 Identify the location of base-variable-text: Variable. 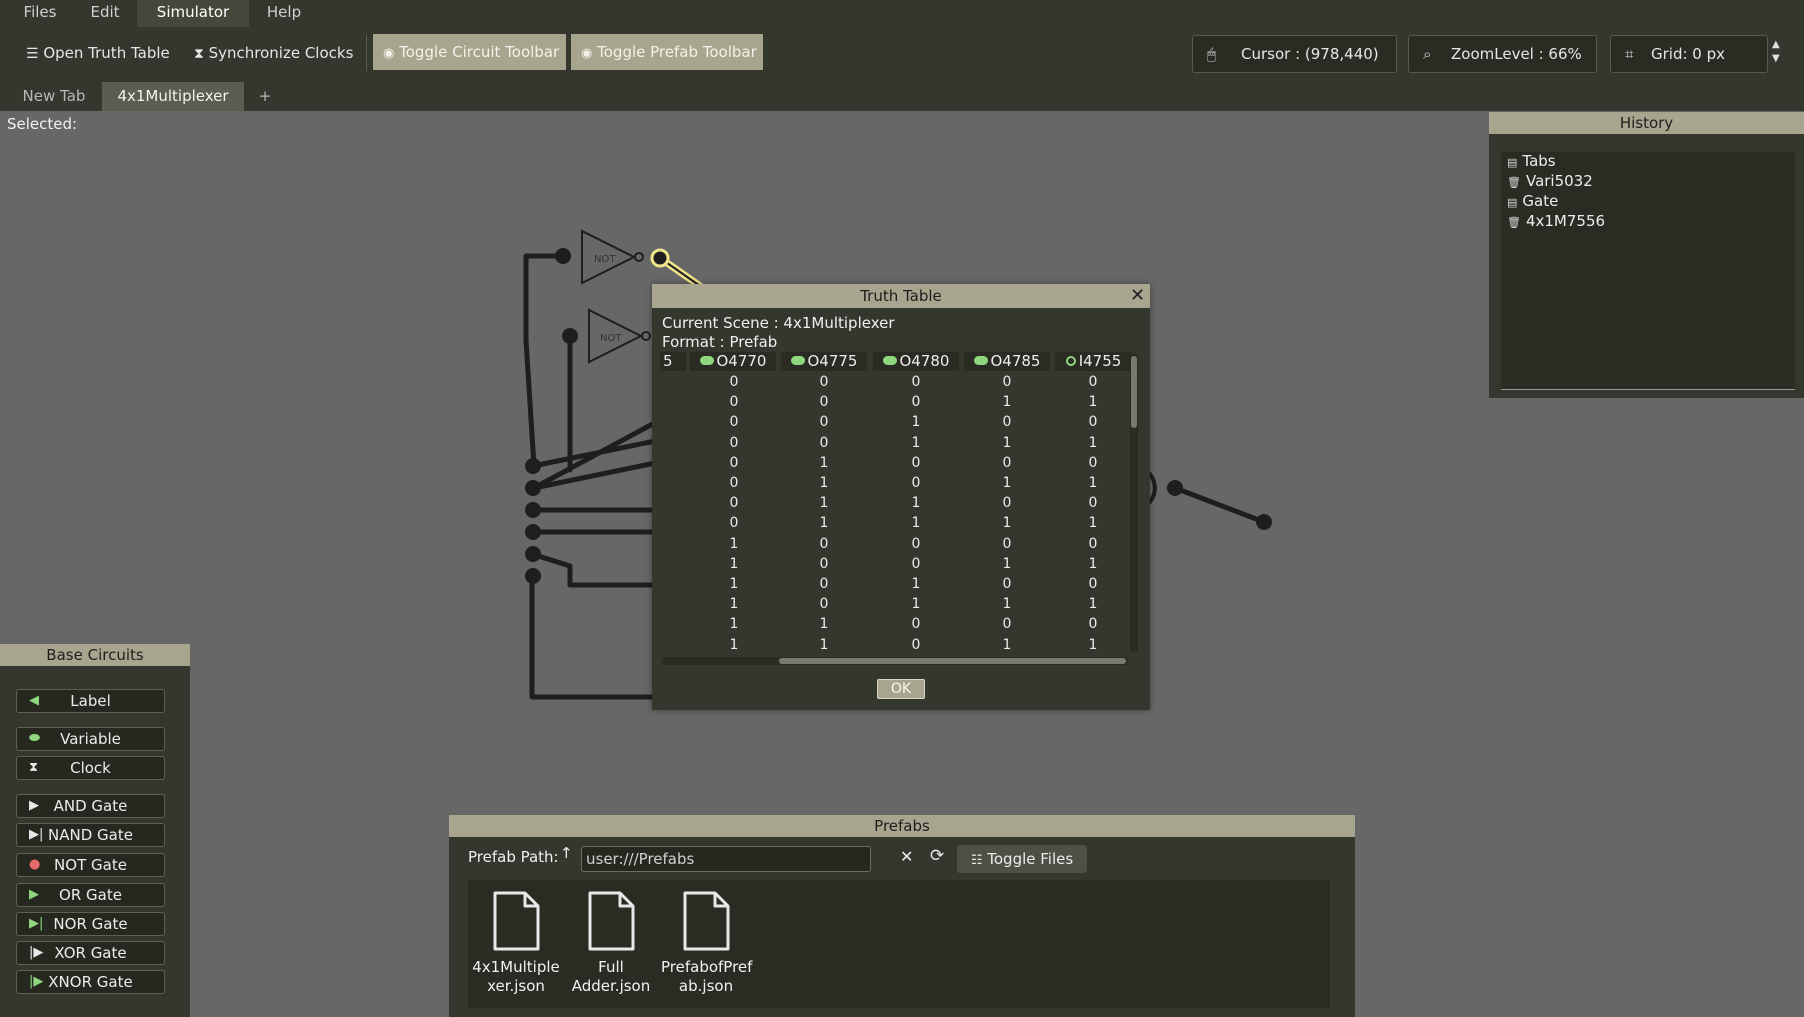
(90, 739).